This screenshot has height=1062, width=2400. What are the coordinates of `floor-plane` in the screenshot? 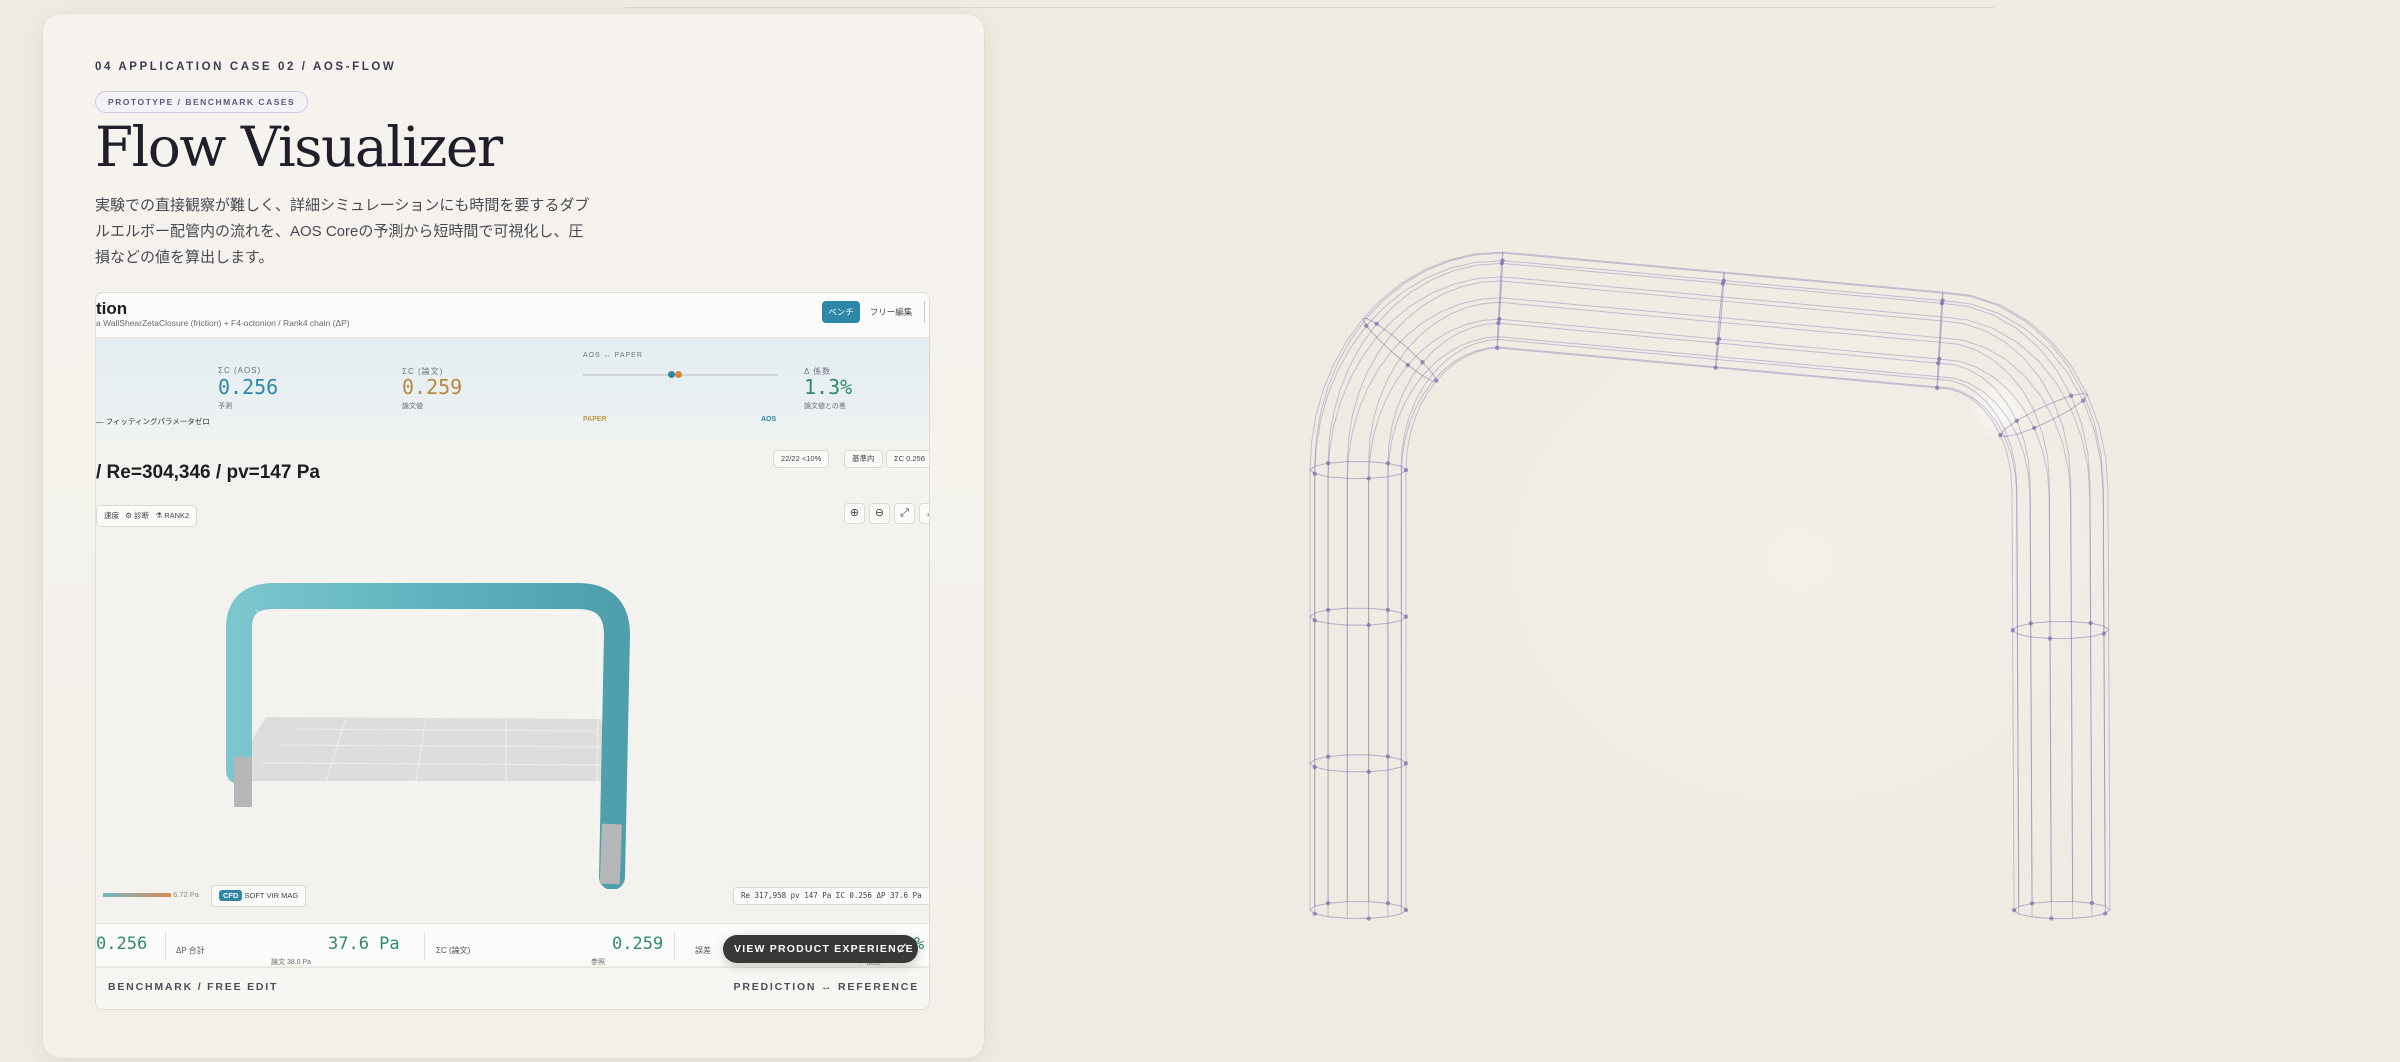 It's located at (423, 749).